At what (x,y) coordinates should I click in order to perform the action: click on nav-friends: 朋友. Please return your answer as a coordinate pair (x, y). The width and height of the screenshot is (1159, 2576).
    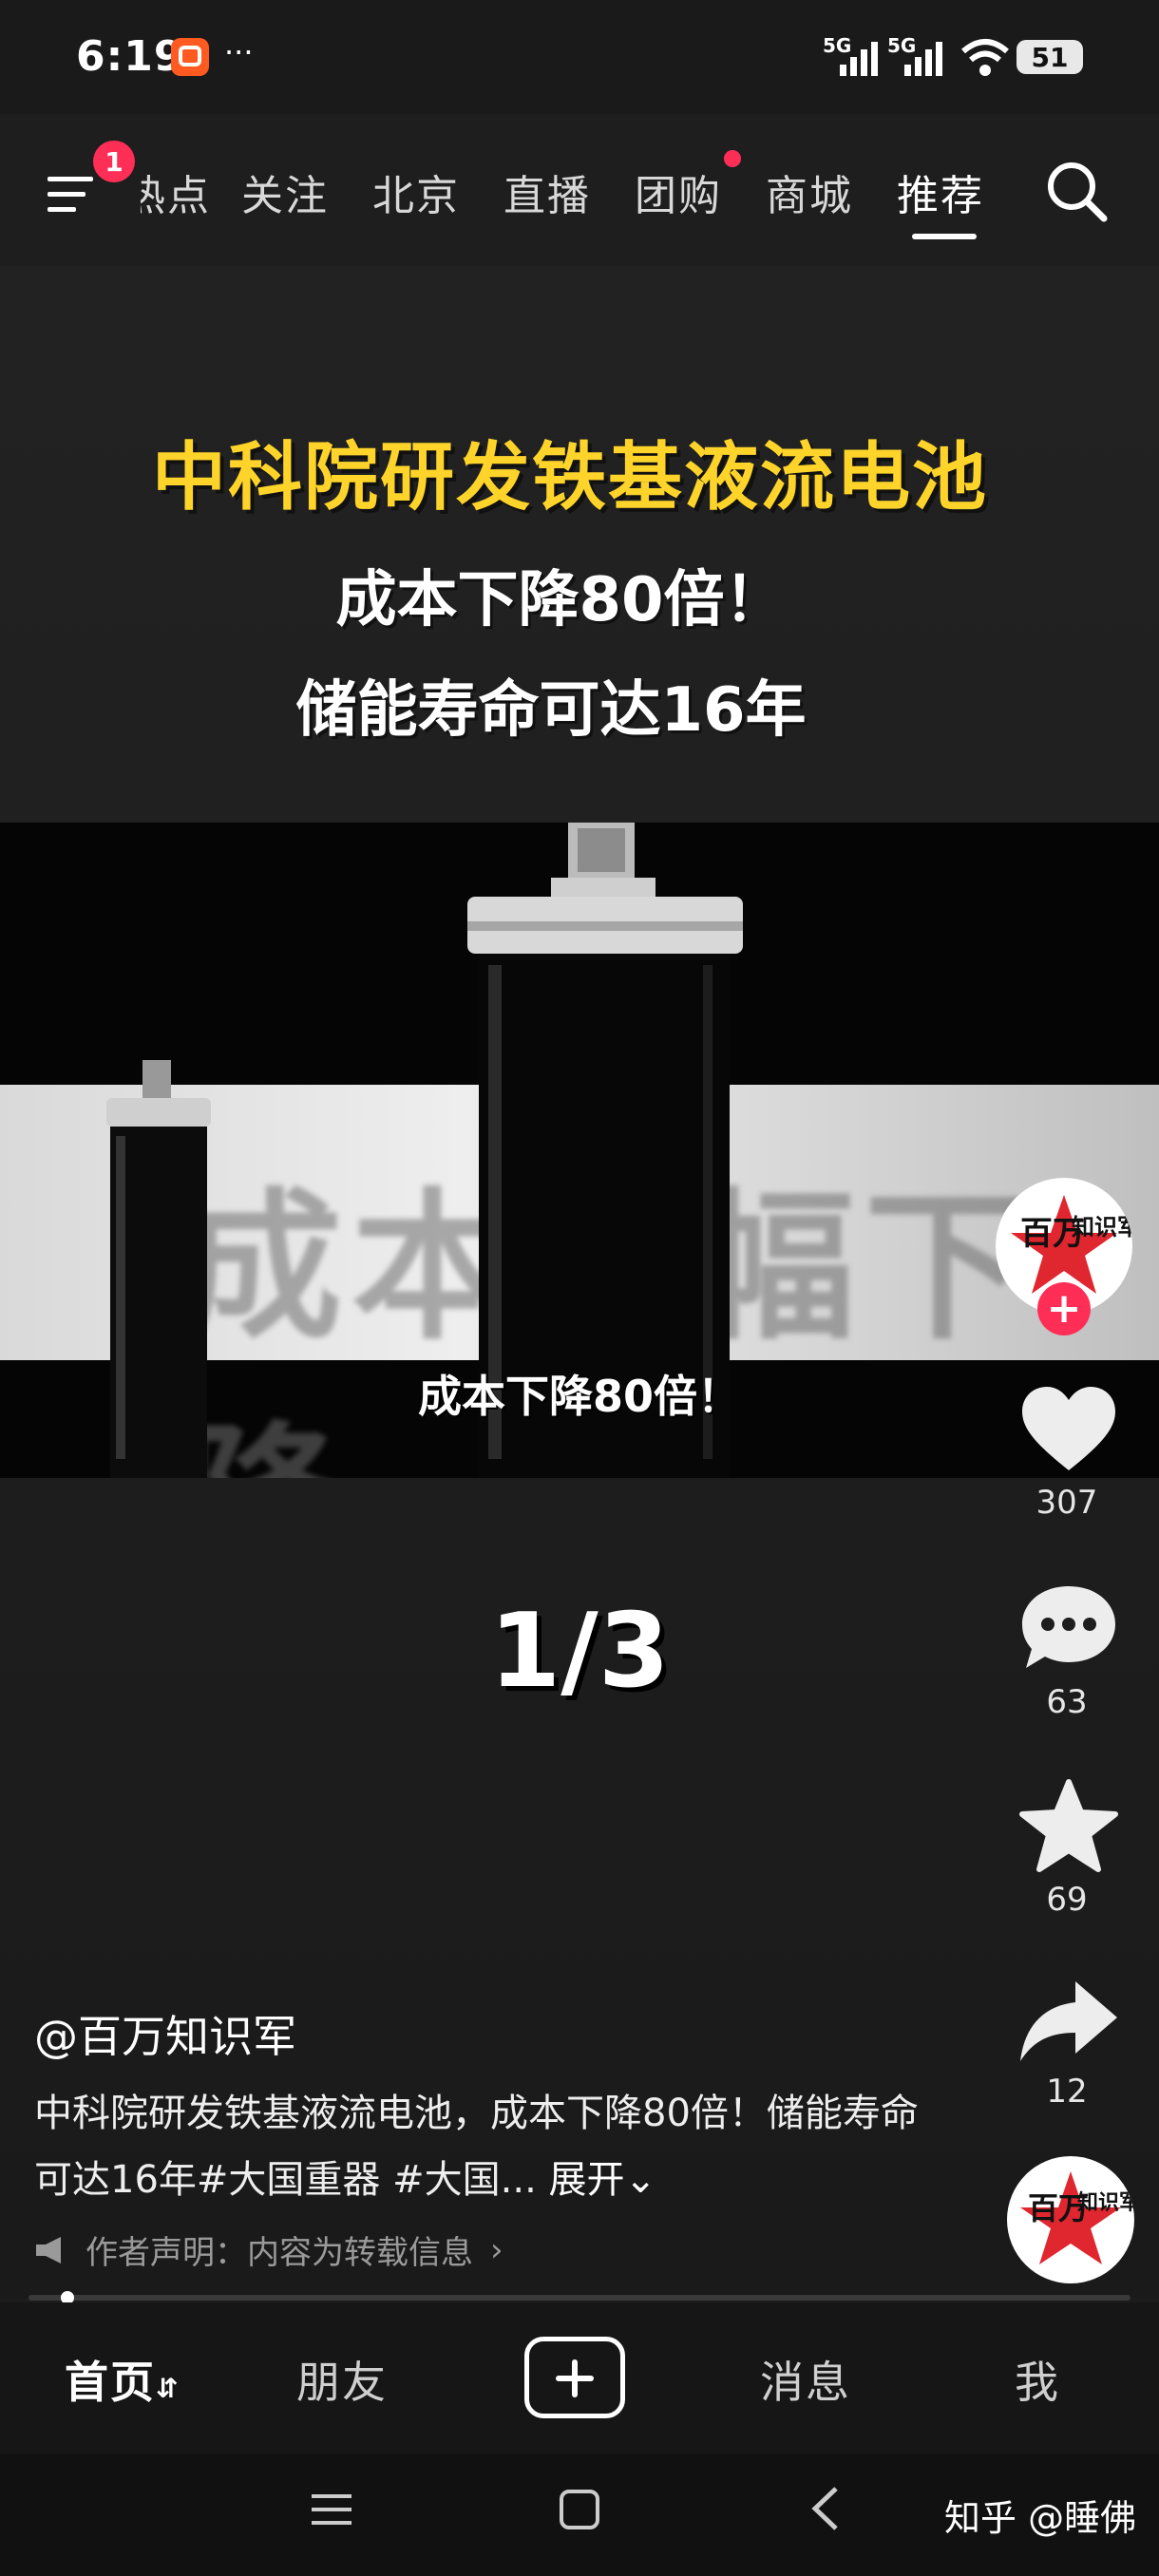
    Looking at the image, I should click on (342, 2379).